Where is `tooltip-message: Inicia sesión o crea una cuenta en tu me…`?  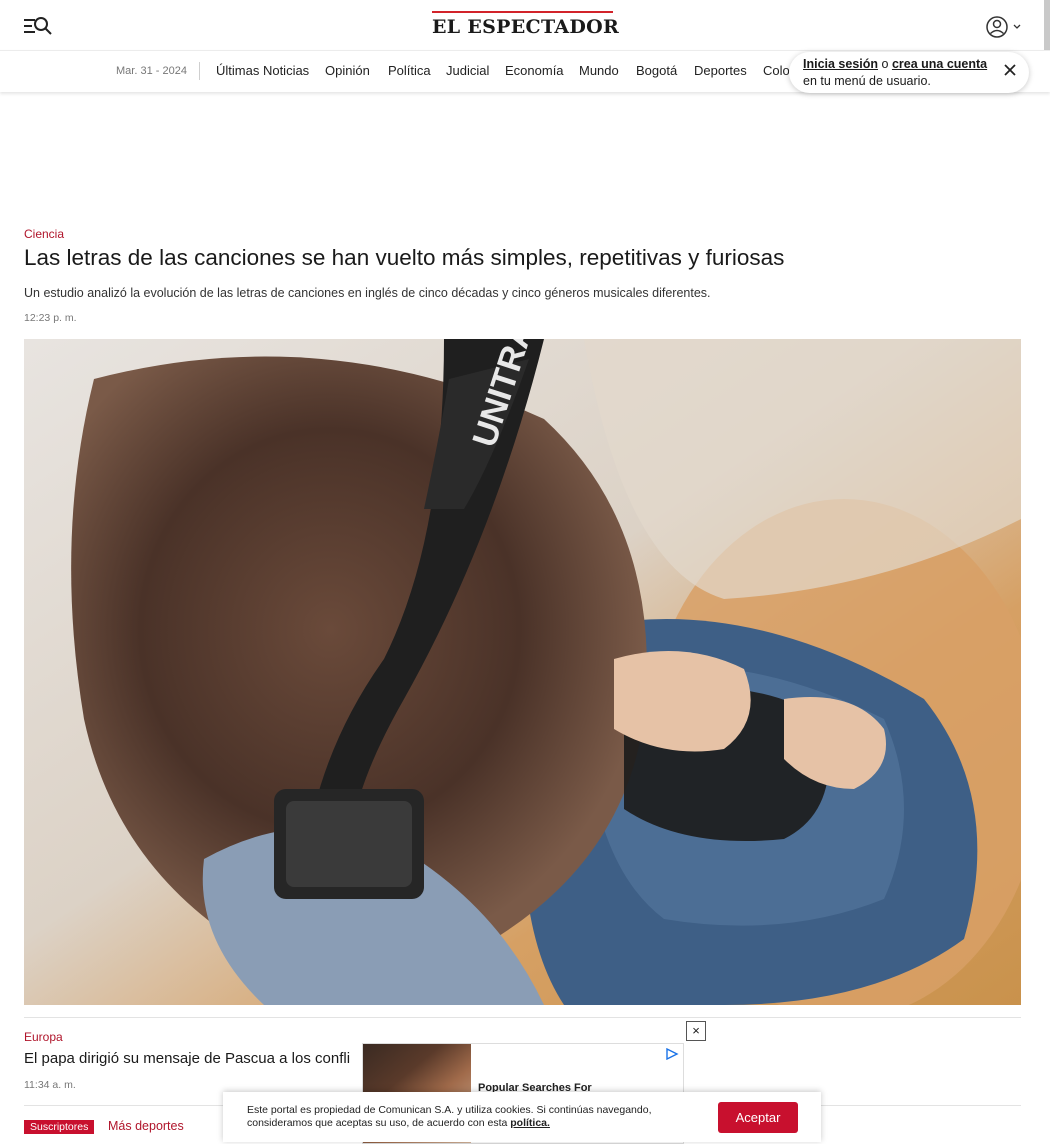
tooltip-message: Inicia sesión o crea una cuenta en tu me… is located at coordinates (901, 73).